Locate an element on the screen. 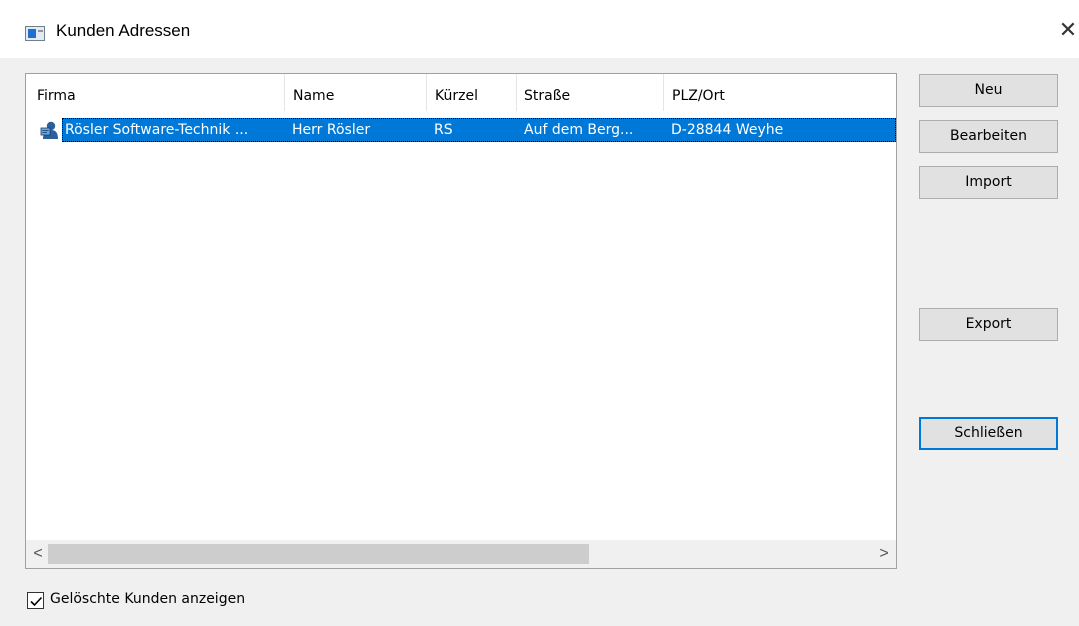  show-deleted-checkbox is located at coordinates (35, 600).